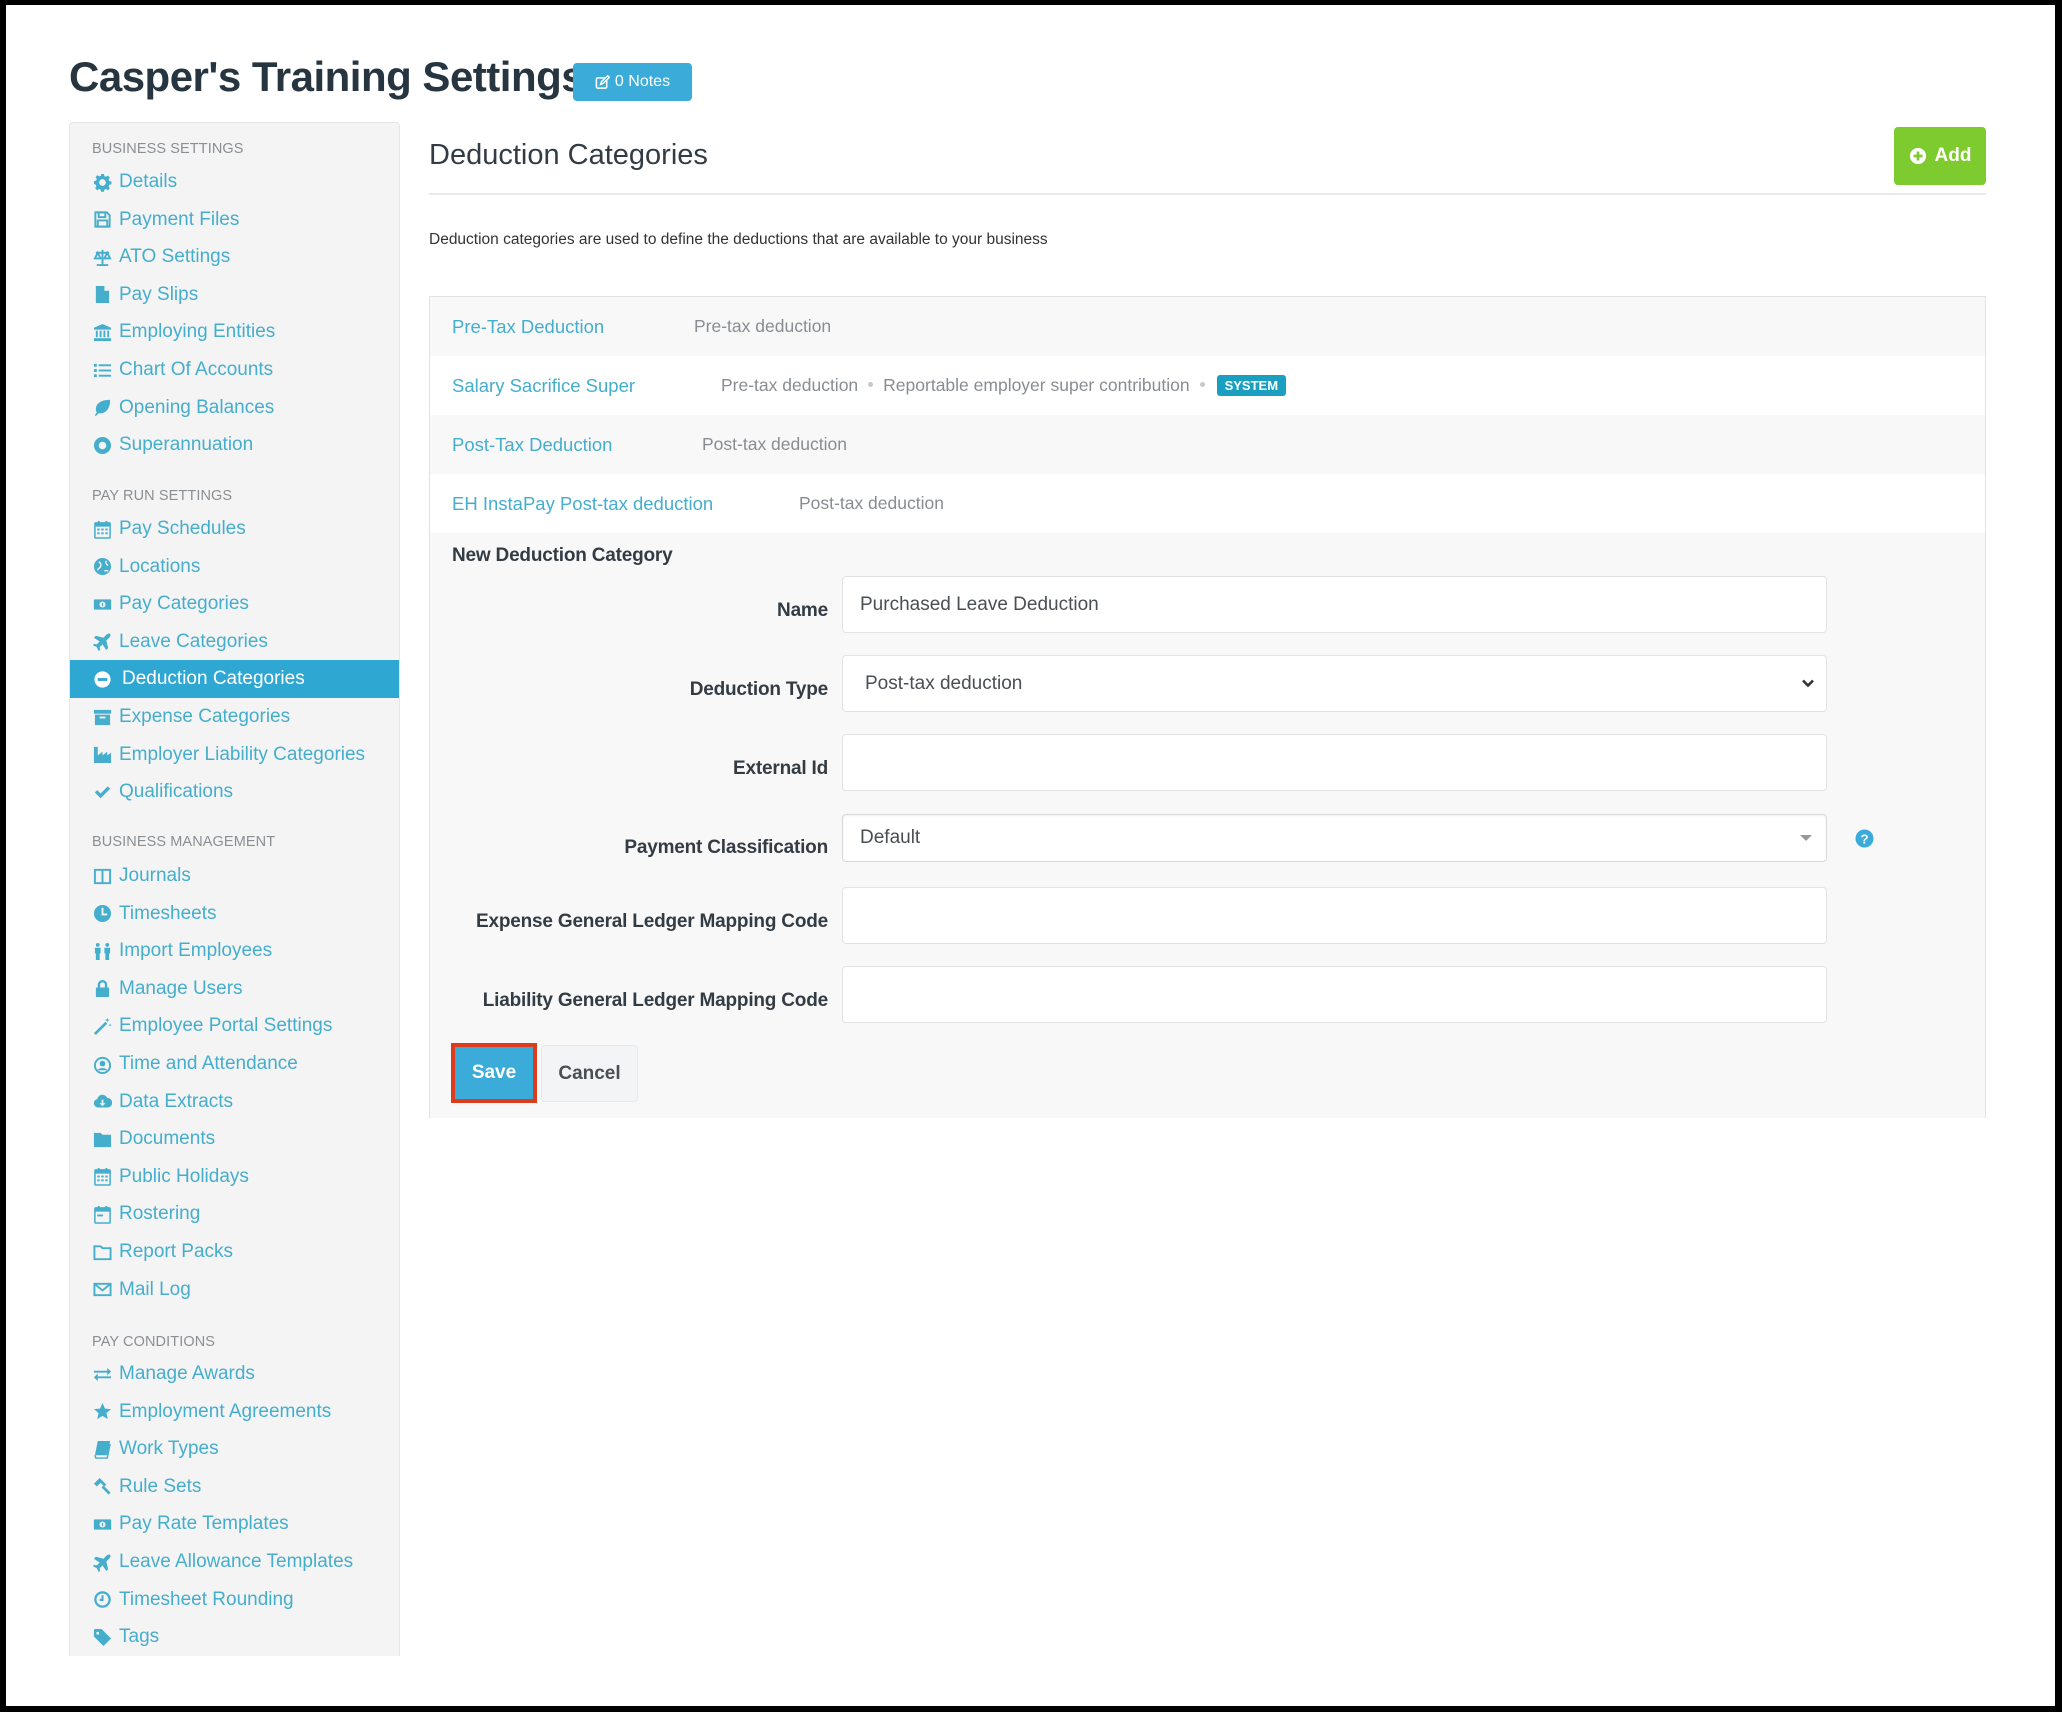  Describe the element at coordinates (234, 257) in the screenshot. I see `sidebar-item-ato-settings: ATO Settings` at that location.